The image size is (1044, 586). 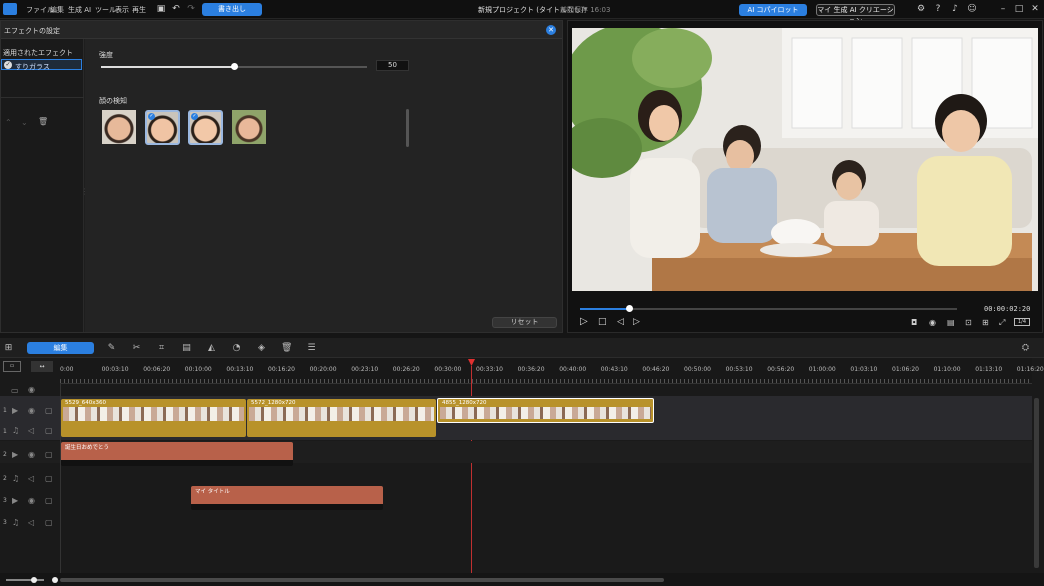 I want to click on minimize-icon: –, so click(x=1003, y=9).